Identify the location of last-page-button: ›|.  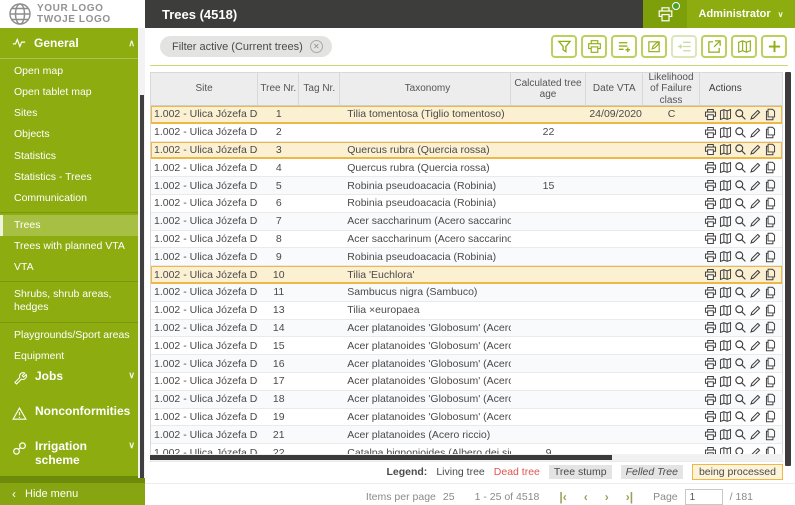
(629, 497).